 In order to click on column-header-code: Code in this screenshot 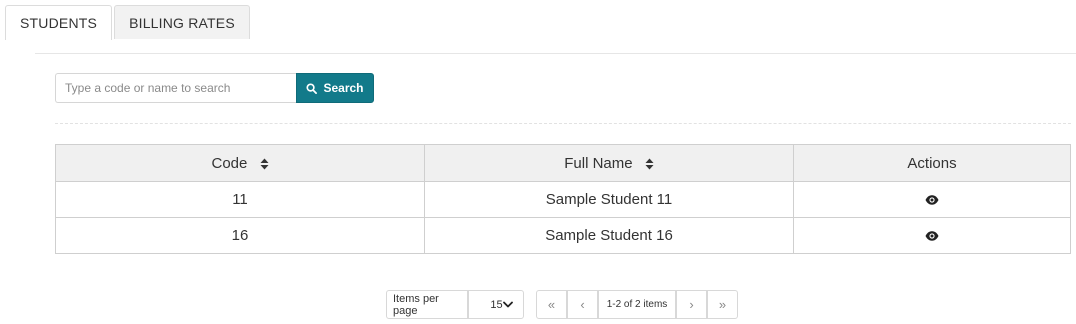, I will do `click(240, 163)`.